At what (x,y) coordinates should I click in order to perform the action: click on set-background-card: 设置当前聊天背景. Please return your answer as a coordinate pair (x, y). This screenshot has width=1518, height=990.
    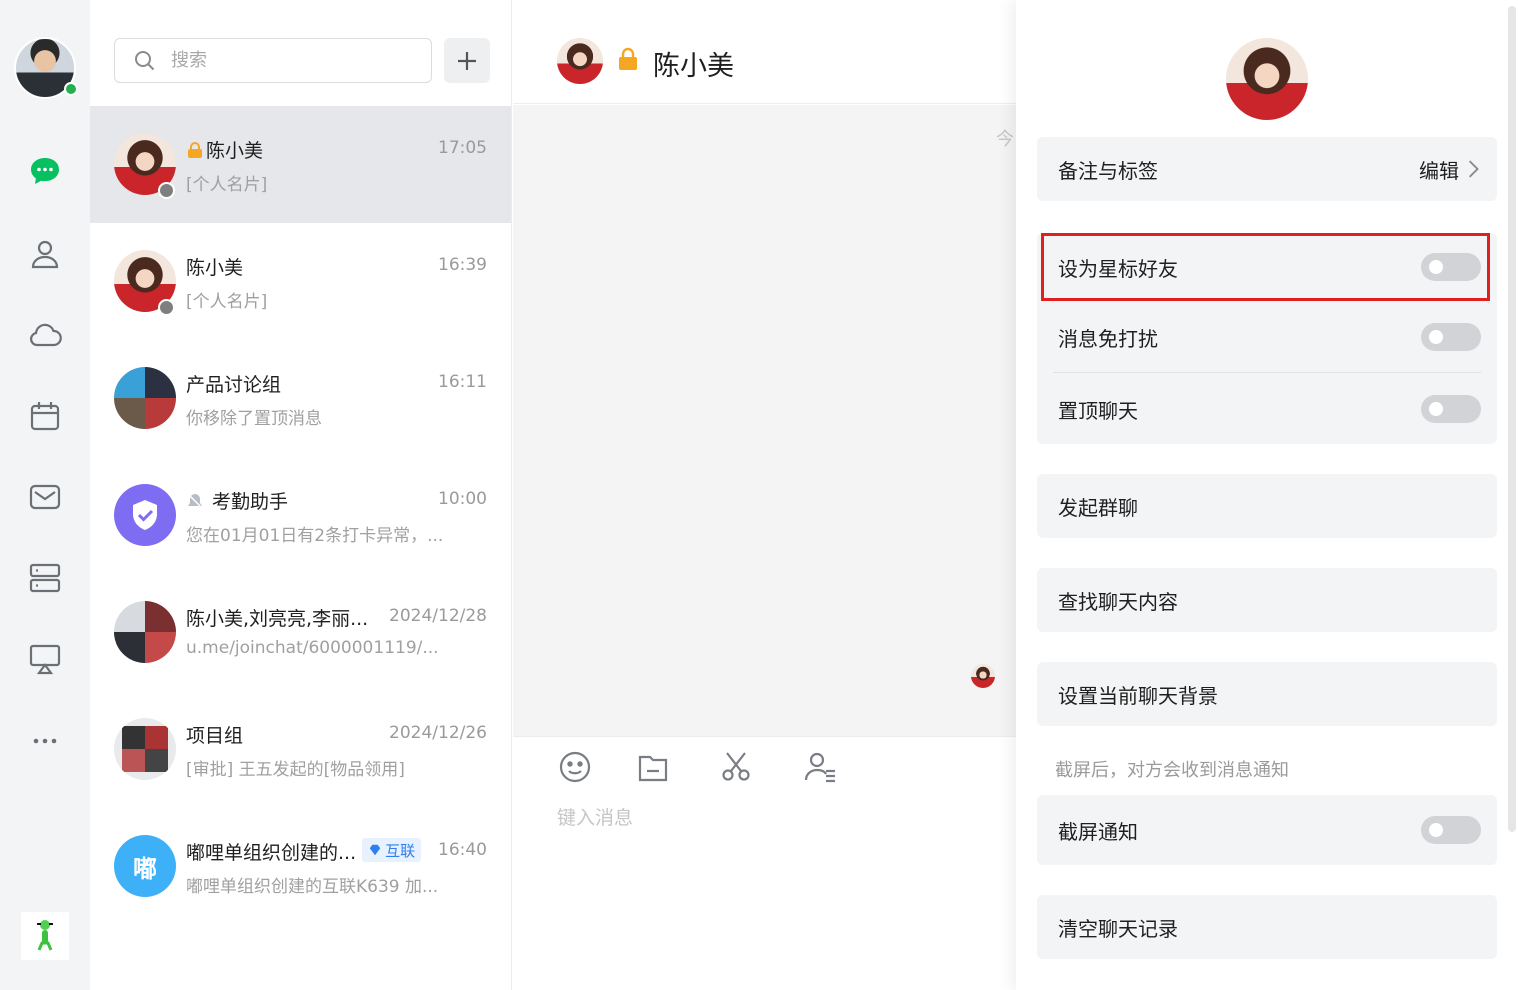
    Looking at the image, I should click on (1267, 694).